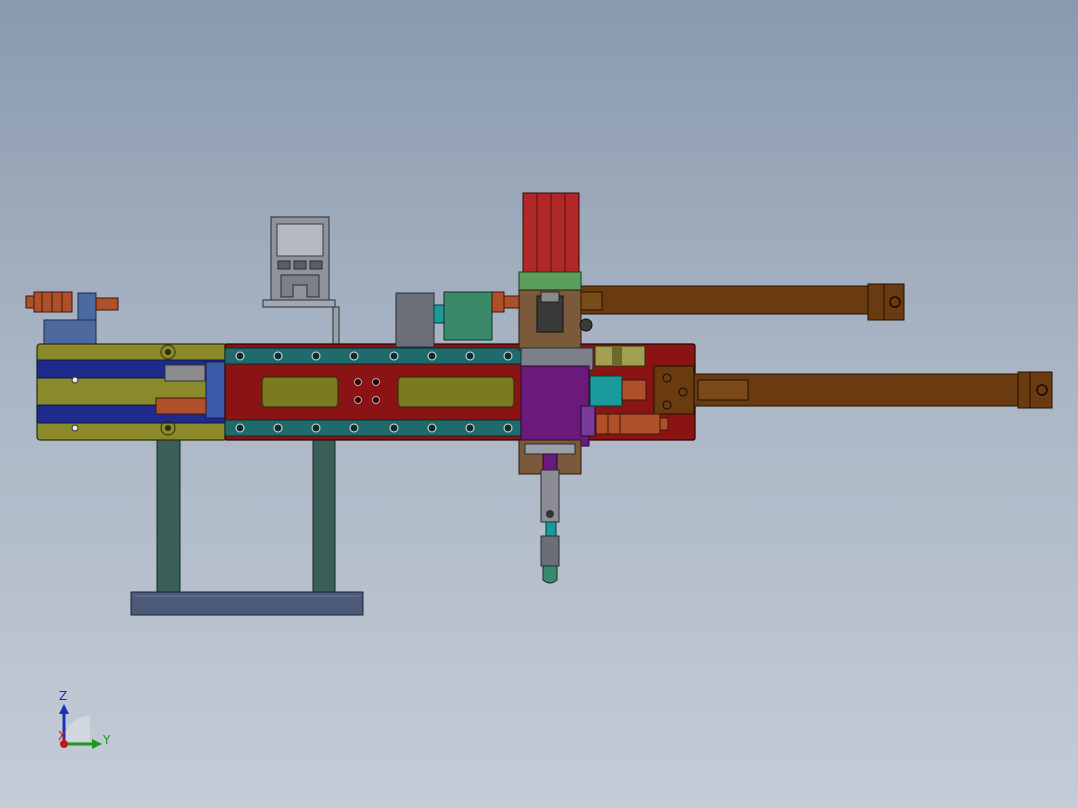 Image resolution: width=1078 pixels, height=808 pixels. What do you see at coordinates (468, 316) in the screenshot?
I see `green-valve` at bounding box center [468, 316].